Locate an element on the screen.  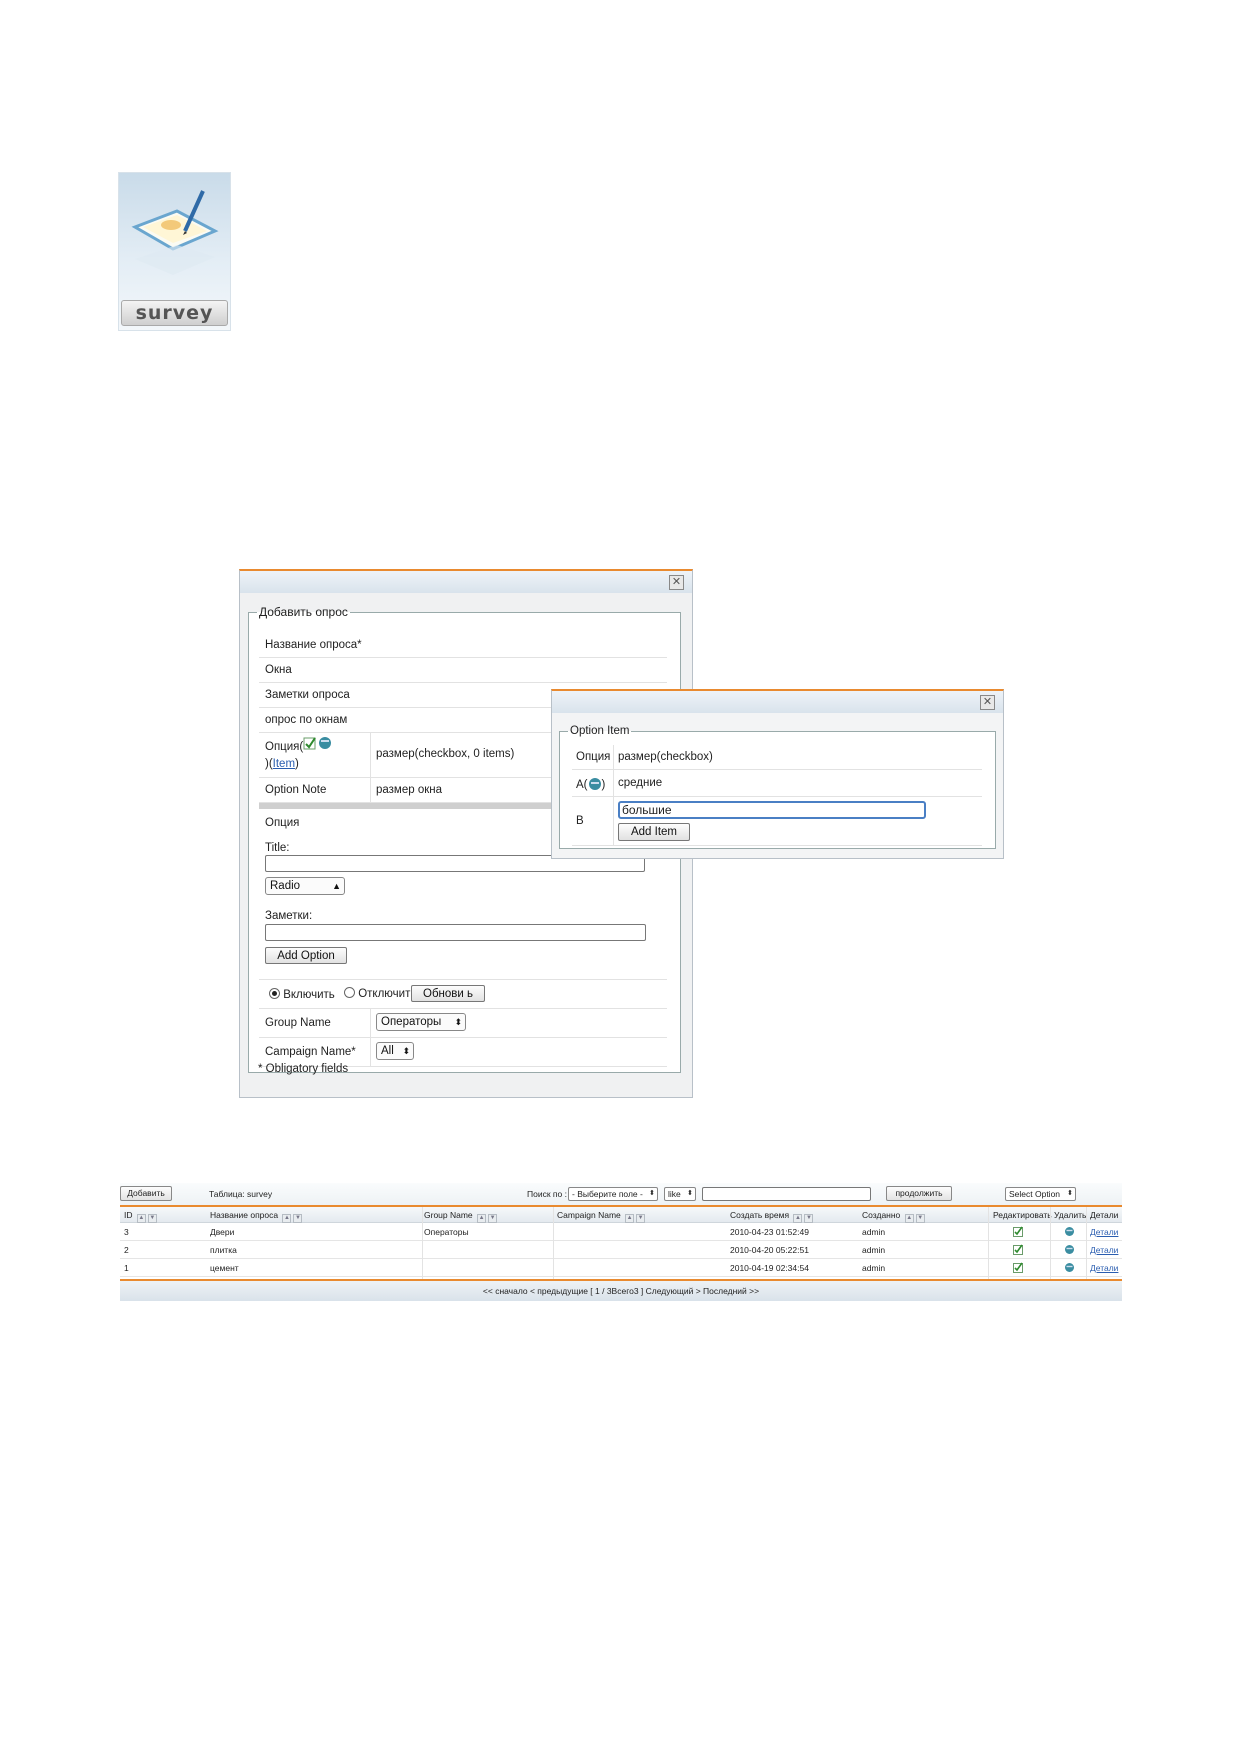
col-id: ID ▲ ▼ is located at coordinates (140, 1216).